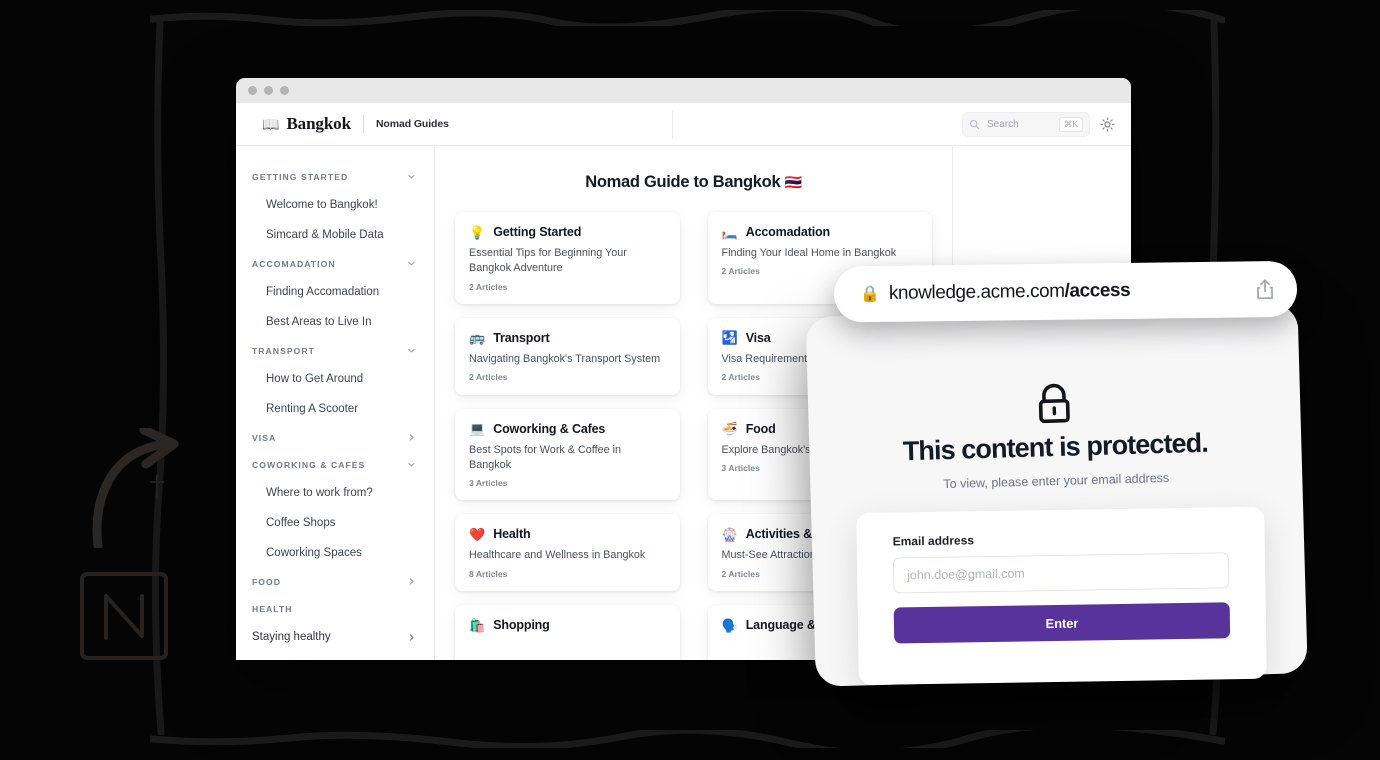  What do you see at coordinates (157, 487) in the screenshot?
I see `decorative-tick-icon` at bounding box center [157, 487].